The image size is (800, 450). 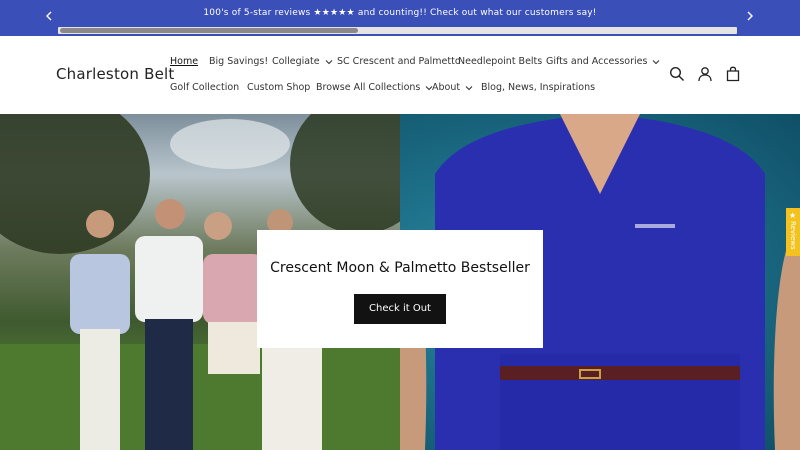 I want to click on nav-golf-collection: Golf Collection, so click(x=204, y=87).